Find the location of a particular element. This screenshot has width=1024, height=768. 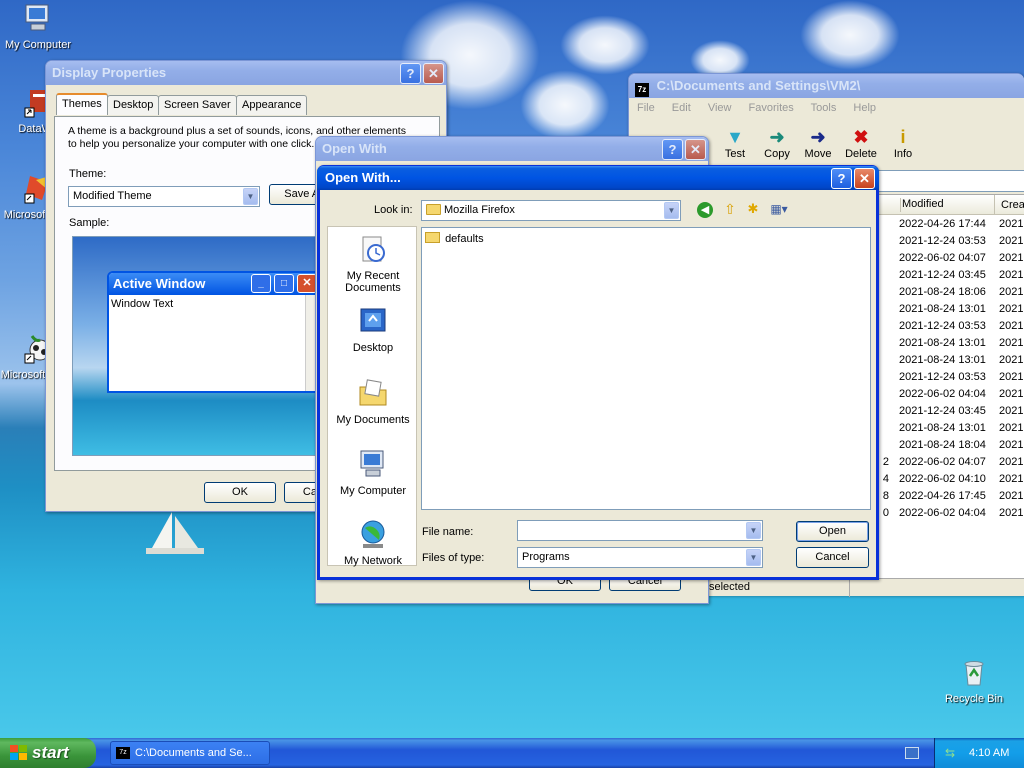

tab-themes: Themes is located at coordinates (82, 104).